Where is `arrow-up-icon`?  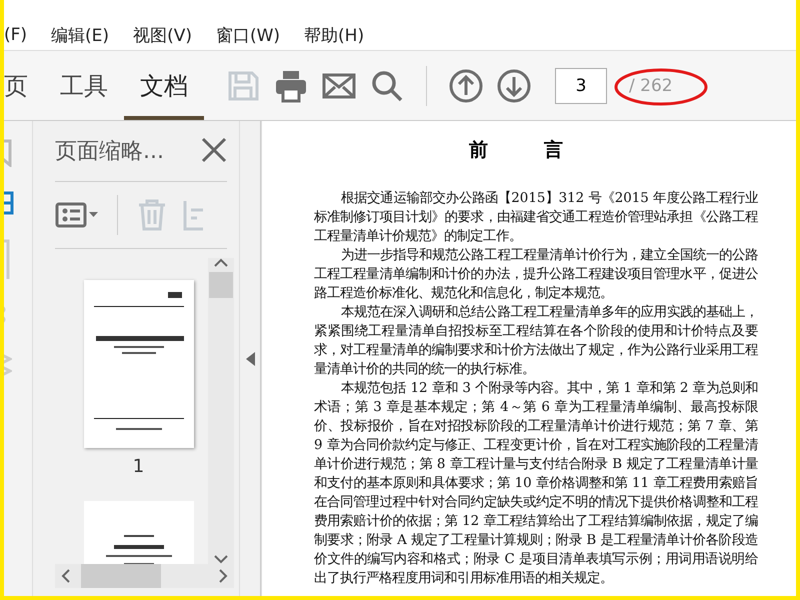 arrow-up-icon is located at coordinates (466, 85).